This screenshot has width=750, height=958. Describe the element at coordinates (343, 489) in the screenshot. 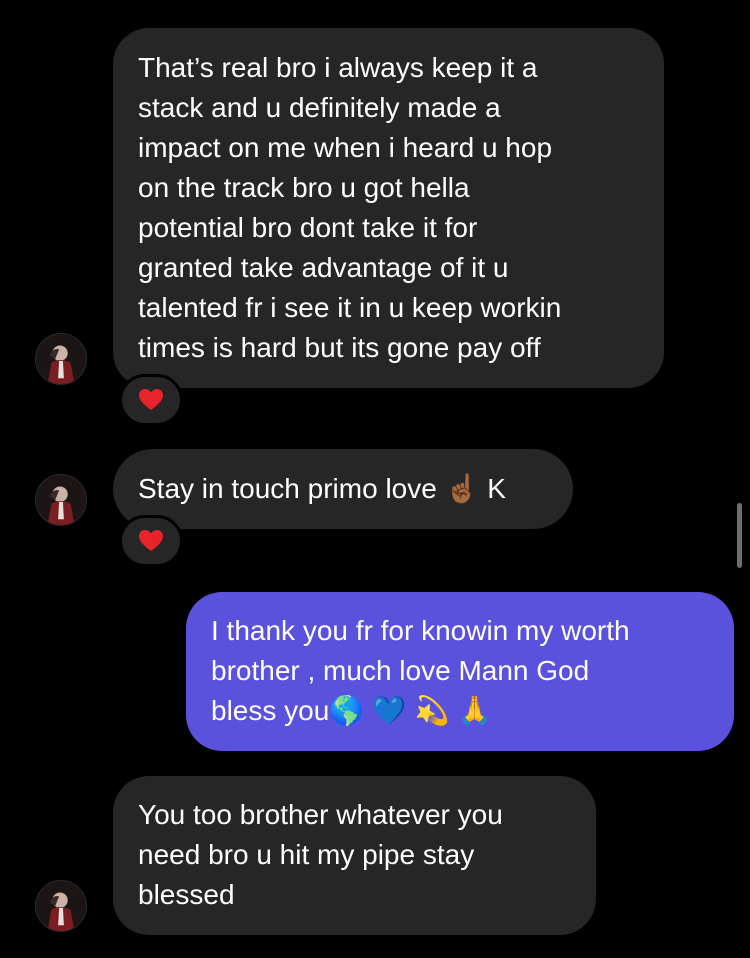

I see `message-bubble-incoming-2: Stay in touch primo love ☝🏾 K` at that location.